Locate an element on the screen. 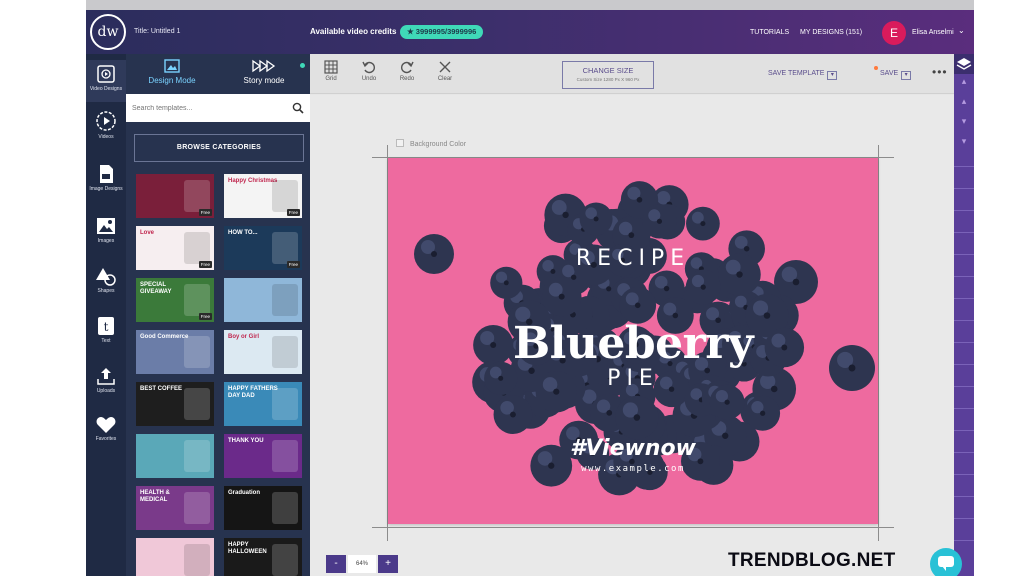 Image resolution: width=1024 pixels, height=576 pixels. app-logo: dw is located at coordinates (108, 32).